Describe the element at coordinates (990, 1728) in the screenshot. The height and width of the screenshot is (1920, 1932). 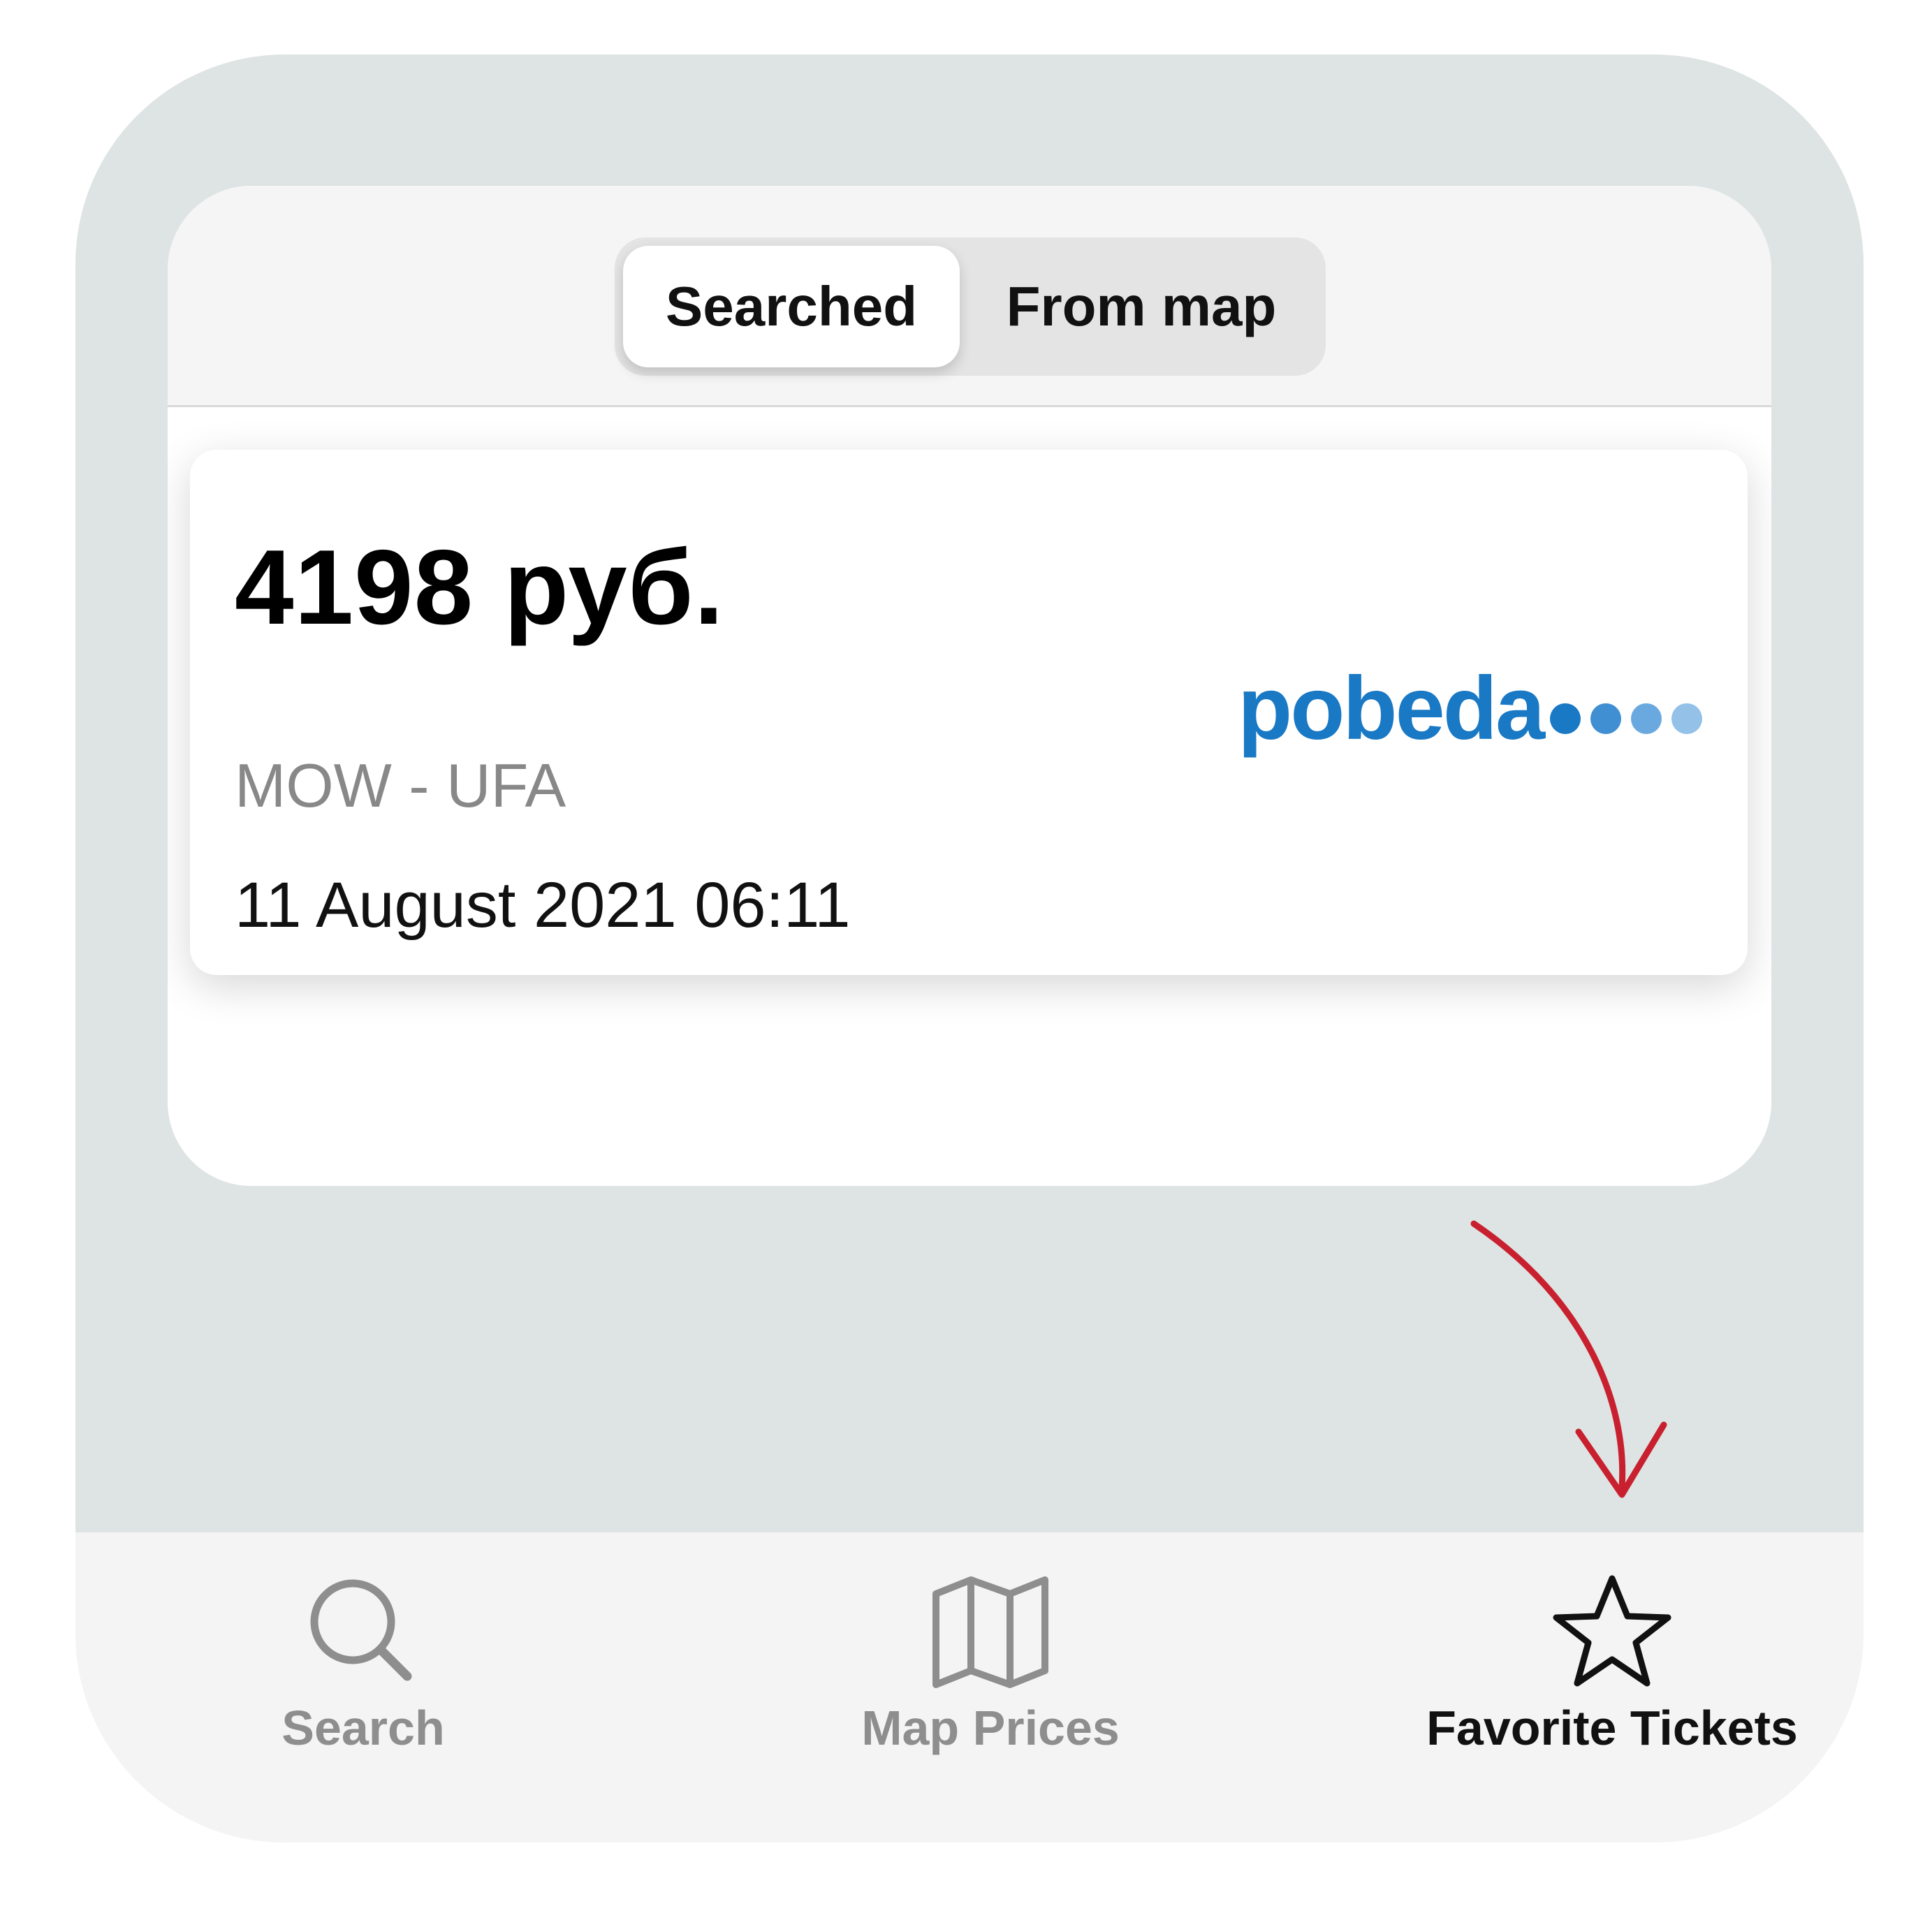
I see `tab-map-prices-label: Map Prices` at that location.